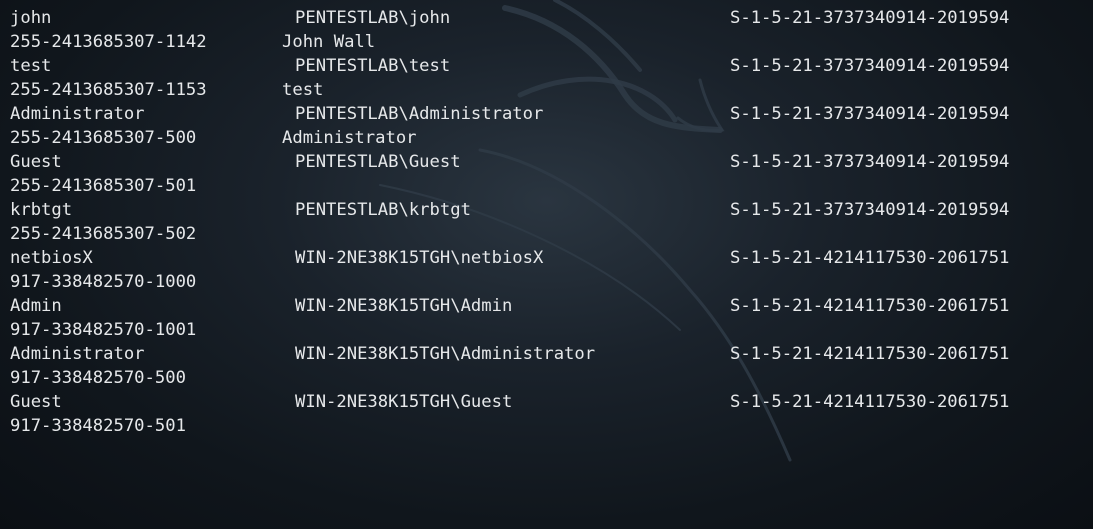 The height and width of the screenshot is (529, 1093). What do you see at coordinates (551, 138) in the screenshot?
I see `account-continuation-line: 255-2413685307-500 Administrator` at bounding box center [551, 138].